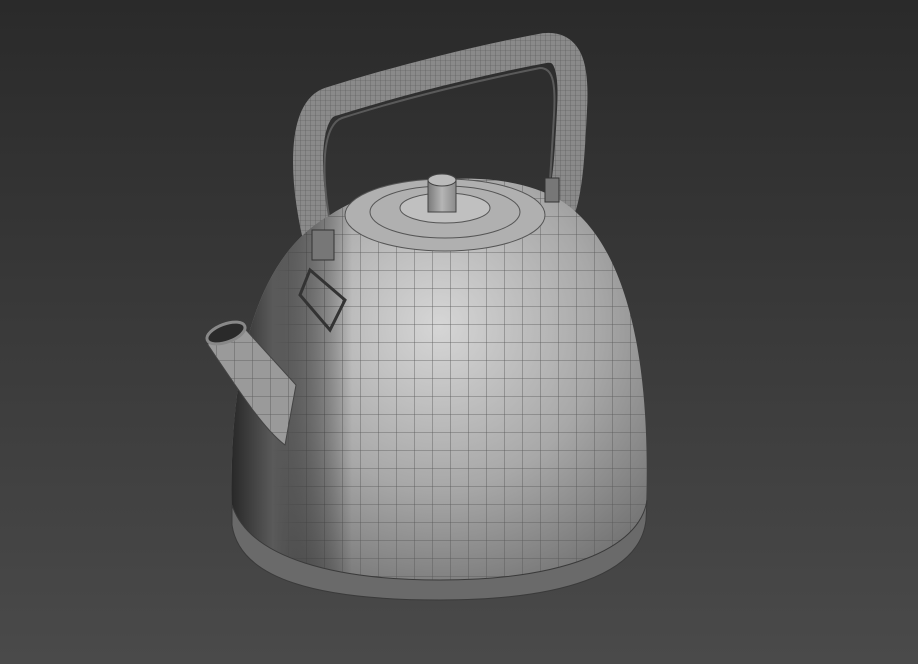 Image resolution: width=918 pixels, height=664 pixels. What do you see at coordinates (552, 190) in the screenshot?
I see `handle-hinge-right` at bounding box center [552, 190].